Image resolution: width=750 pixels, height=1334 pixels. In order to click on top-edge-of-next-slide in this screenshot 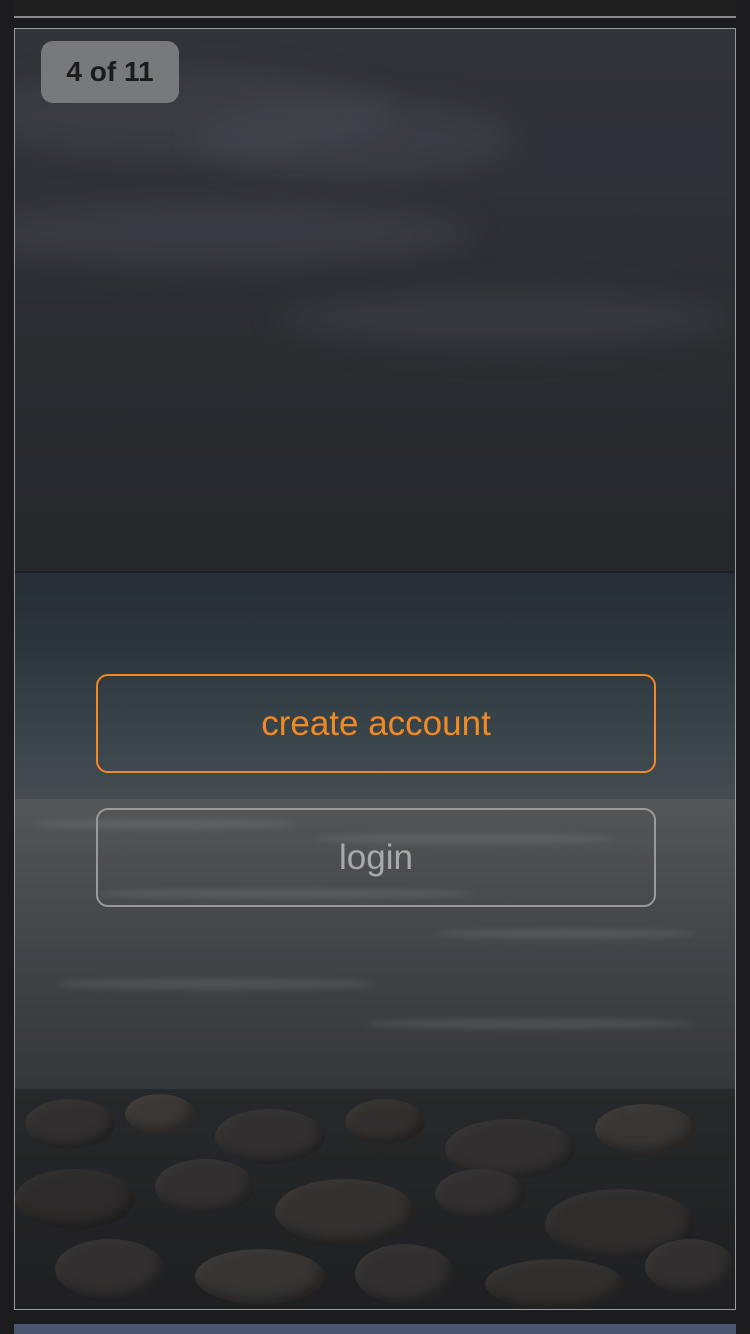, I will do `click(375, 1329)`.